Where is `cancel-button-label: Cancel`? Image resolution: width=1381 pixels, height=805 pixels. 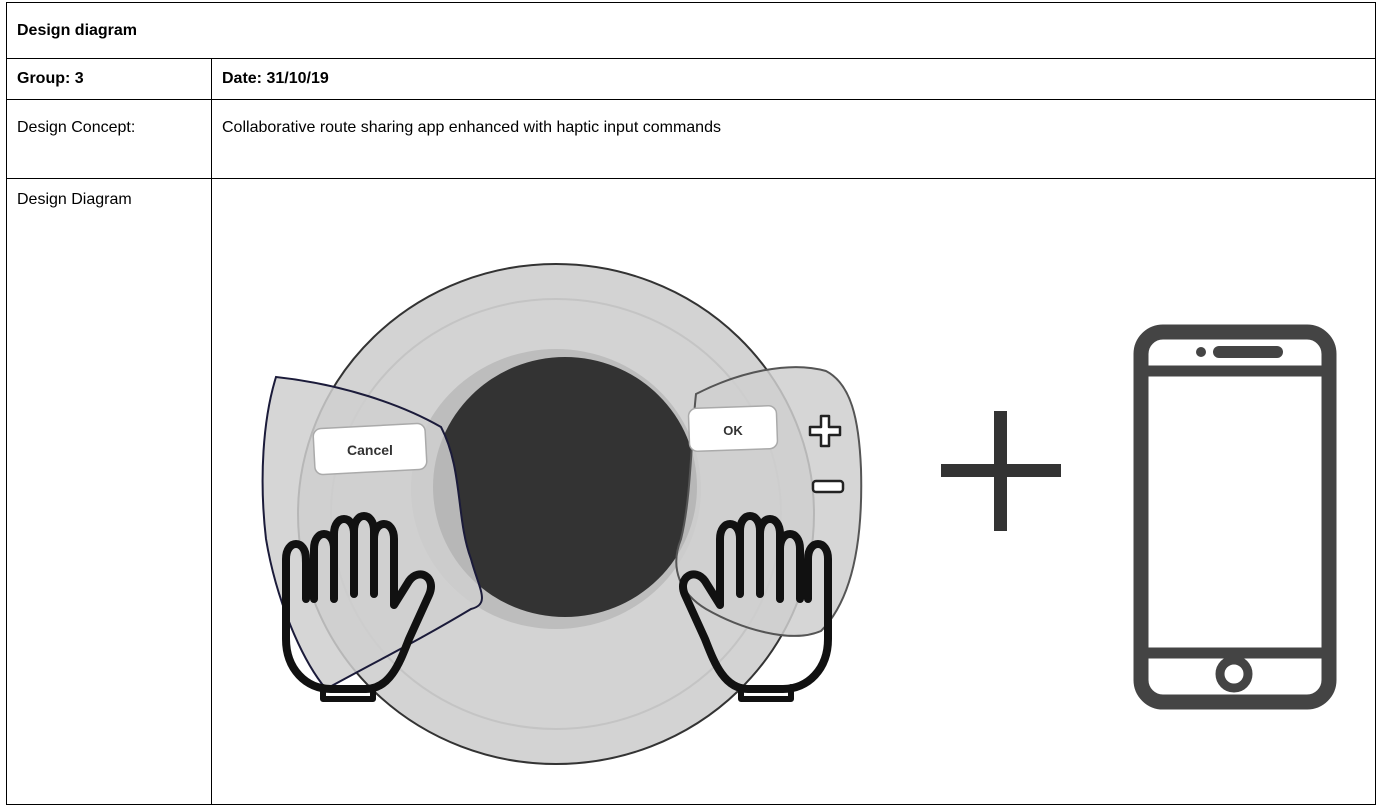 cancel-button-label: Cancel is located at coordinates (370, 450).